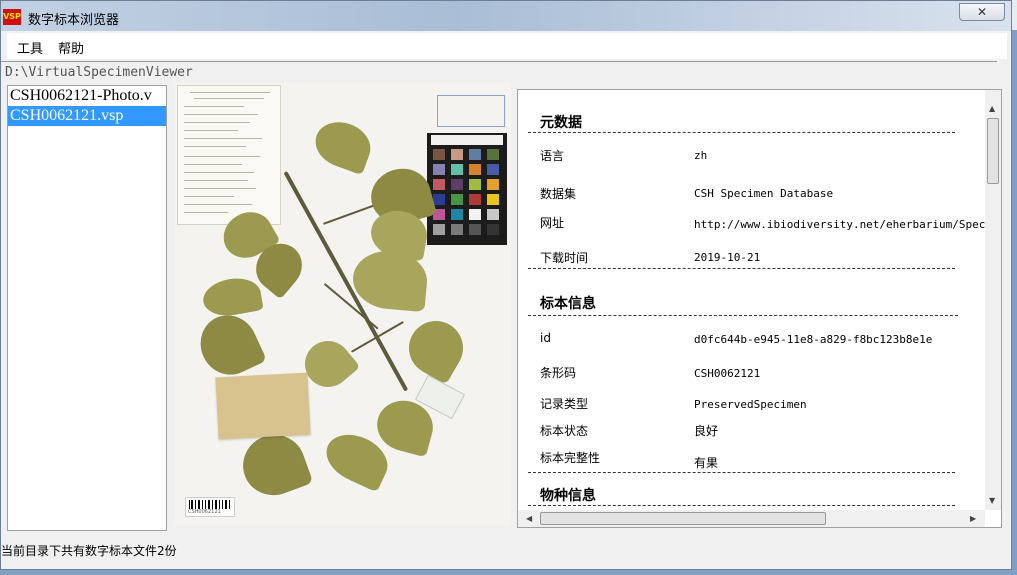  I want to click on field-key: 语言, so click(552, 156).